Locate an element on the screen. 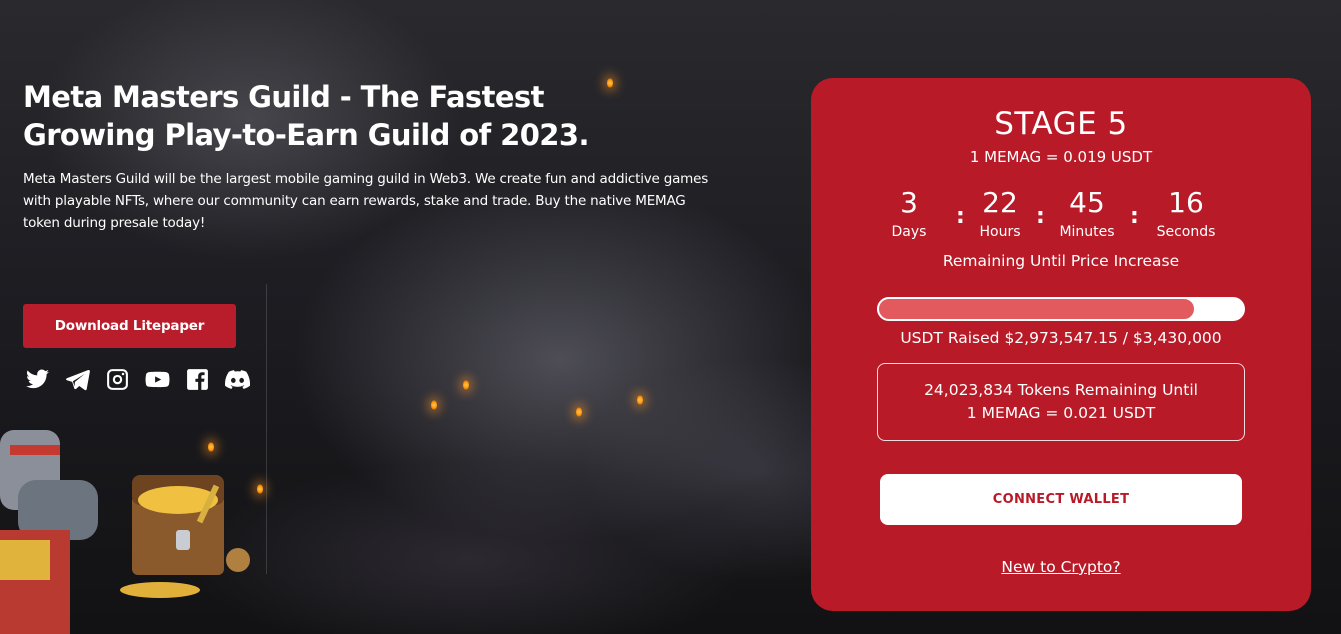  connect-wallet-button: CONNECT WALLET is located at coordinates (1061, 499).